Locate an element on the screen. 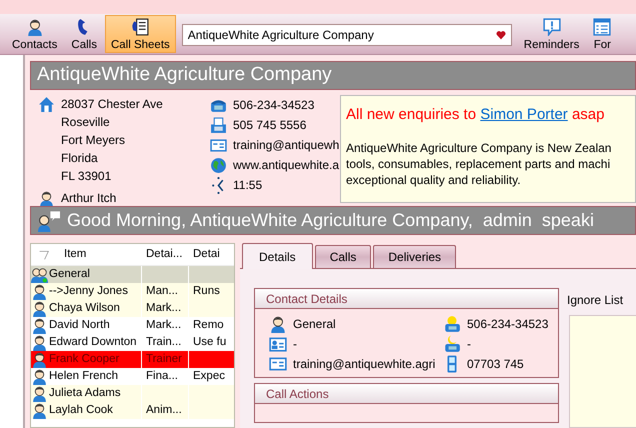 The image size is (636, 428). address-line: Fort Meyers is located at coordinates (93, 140).